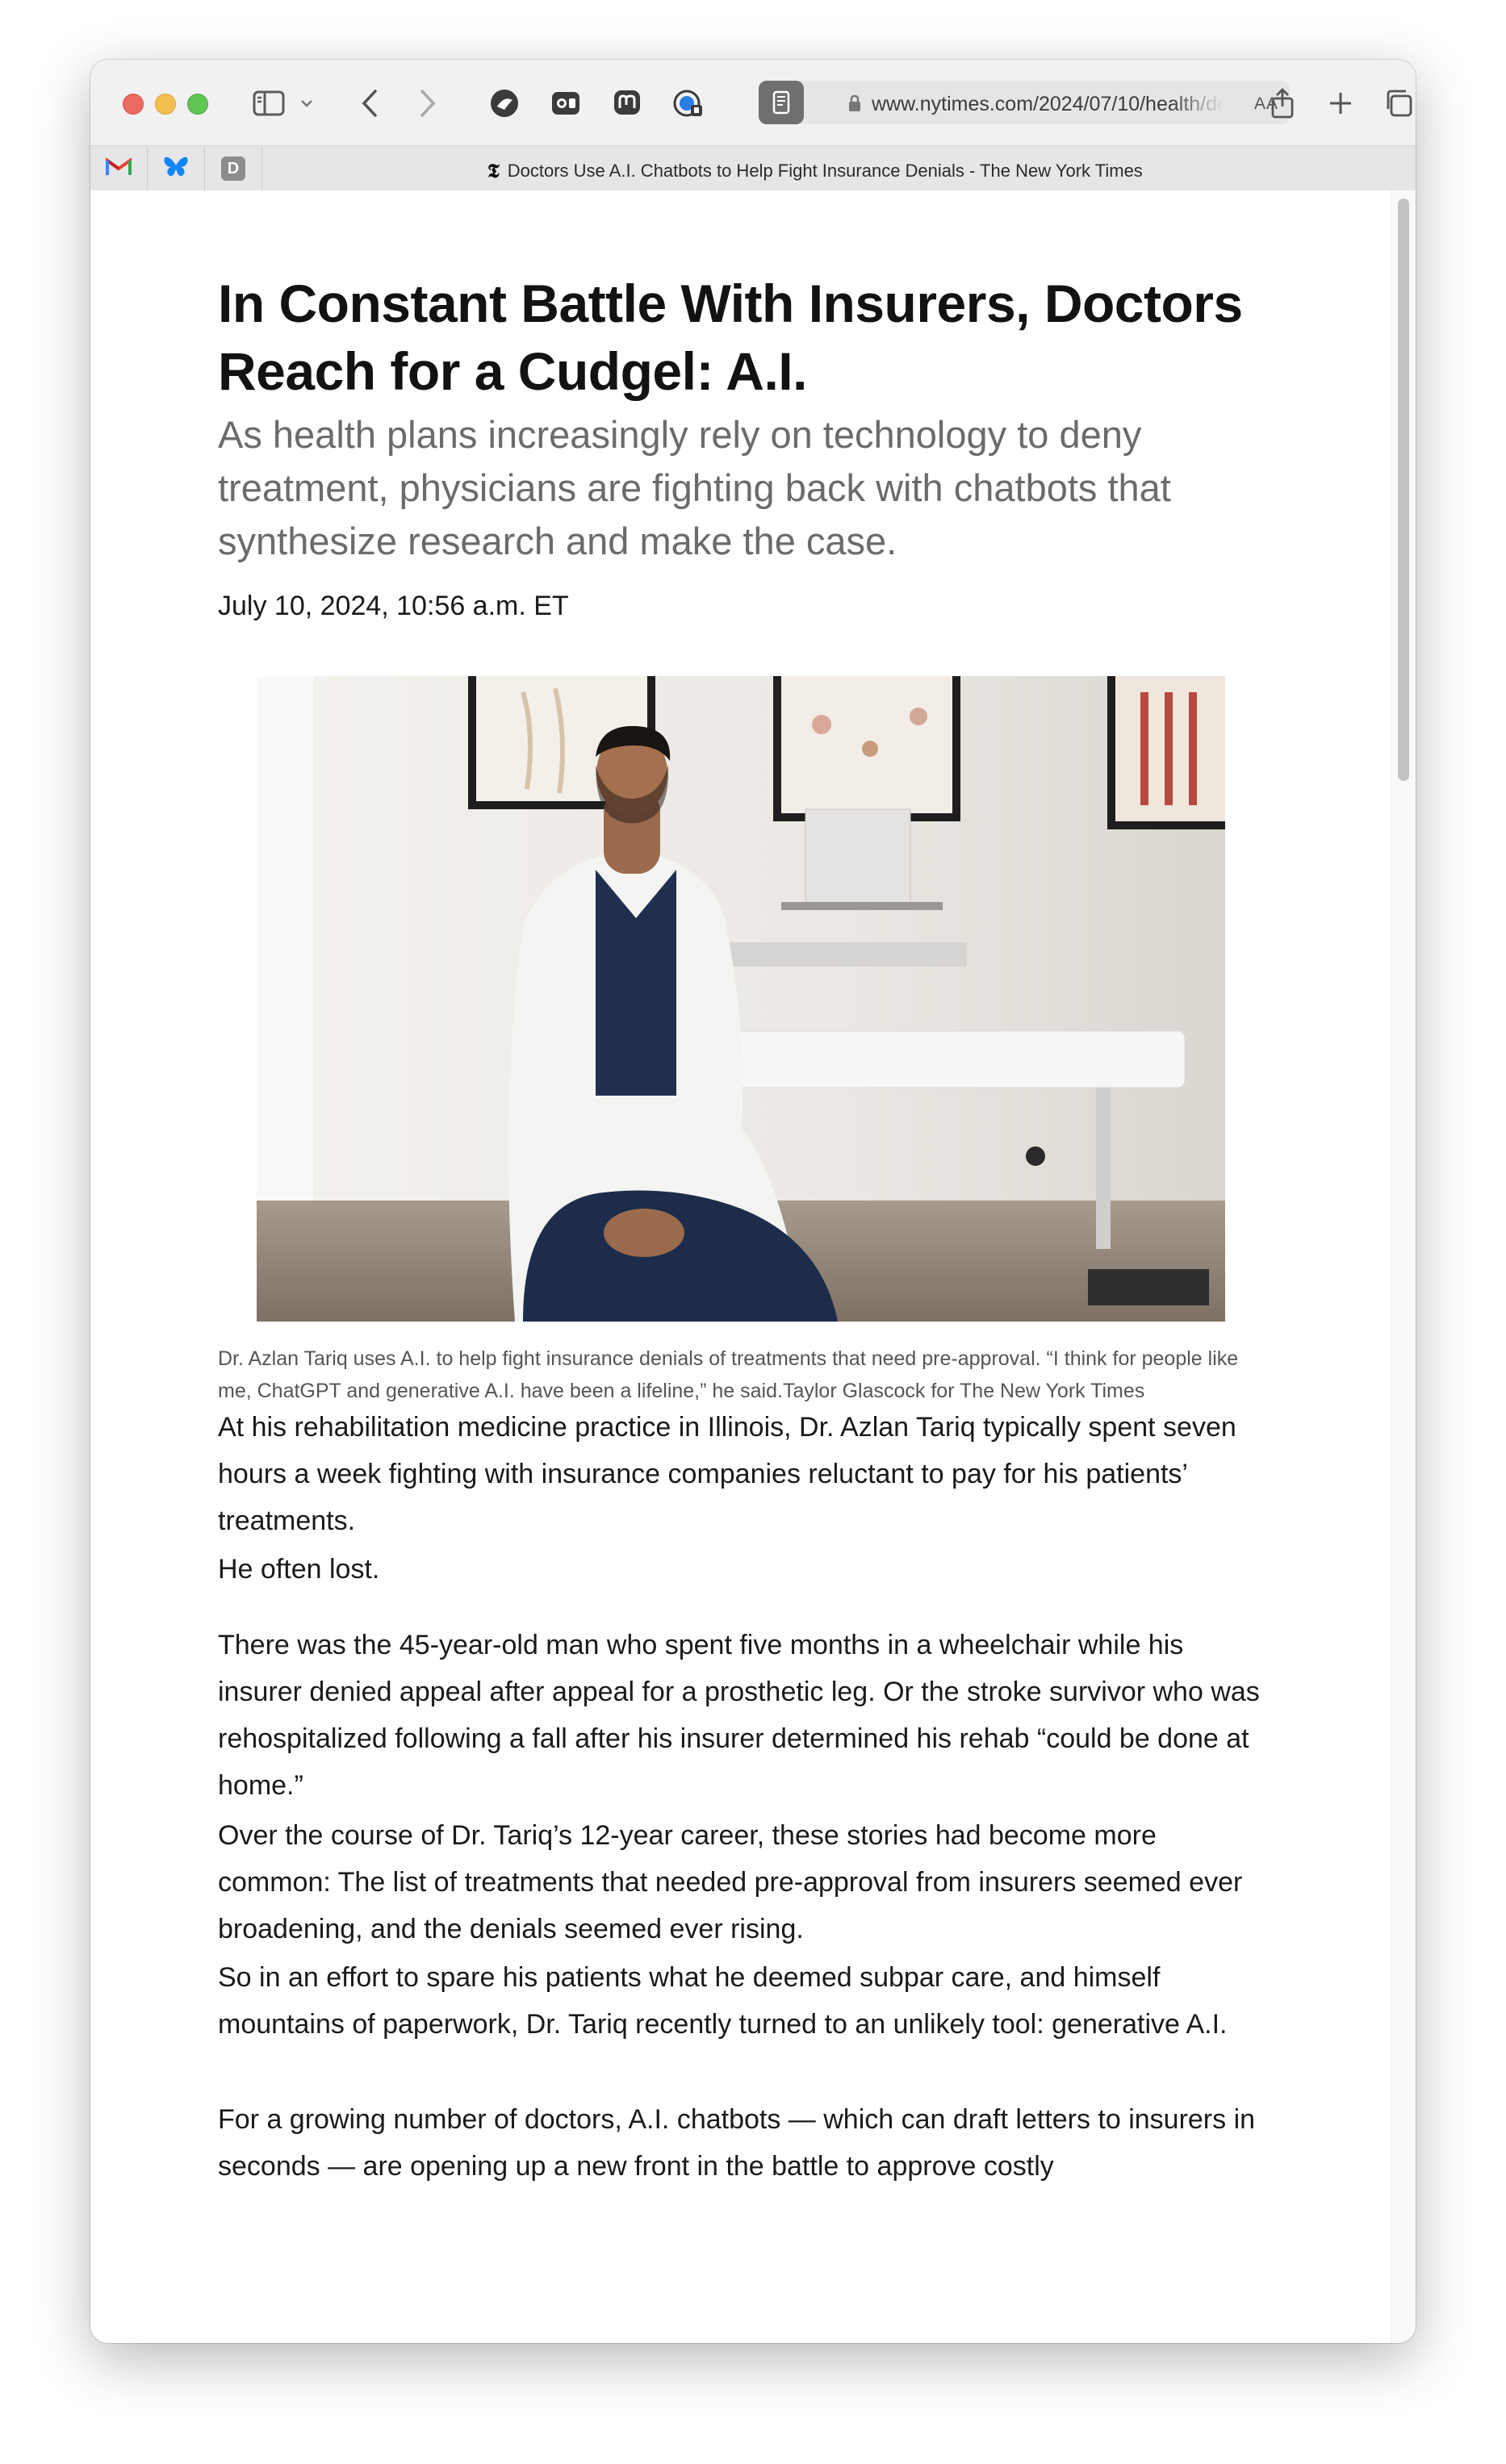 Image resolution: width=1506 pixels, height=2464 pixels. What do you see at coordinates (307, 103) in the screenshot?
I see `chevron-down-icon` at bounding box center [307, 103].